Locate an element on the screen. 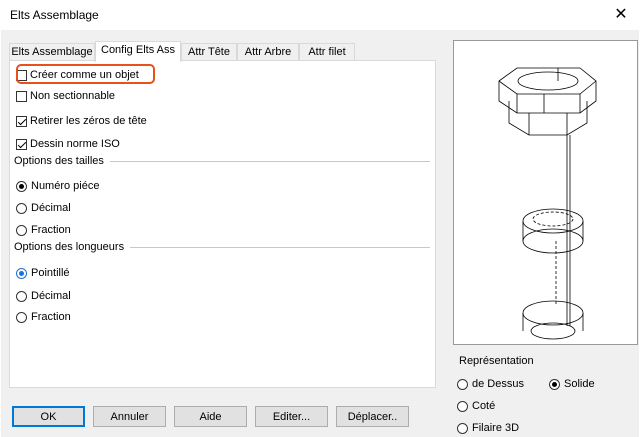 Image resolution: width=640 pixels, height=437 pixels. length-radio-dotted: Pointillé is located at coordinates (43, 273).